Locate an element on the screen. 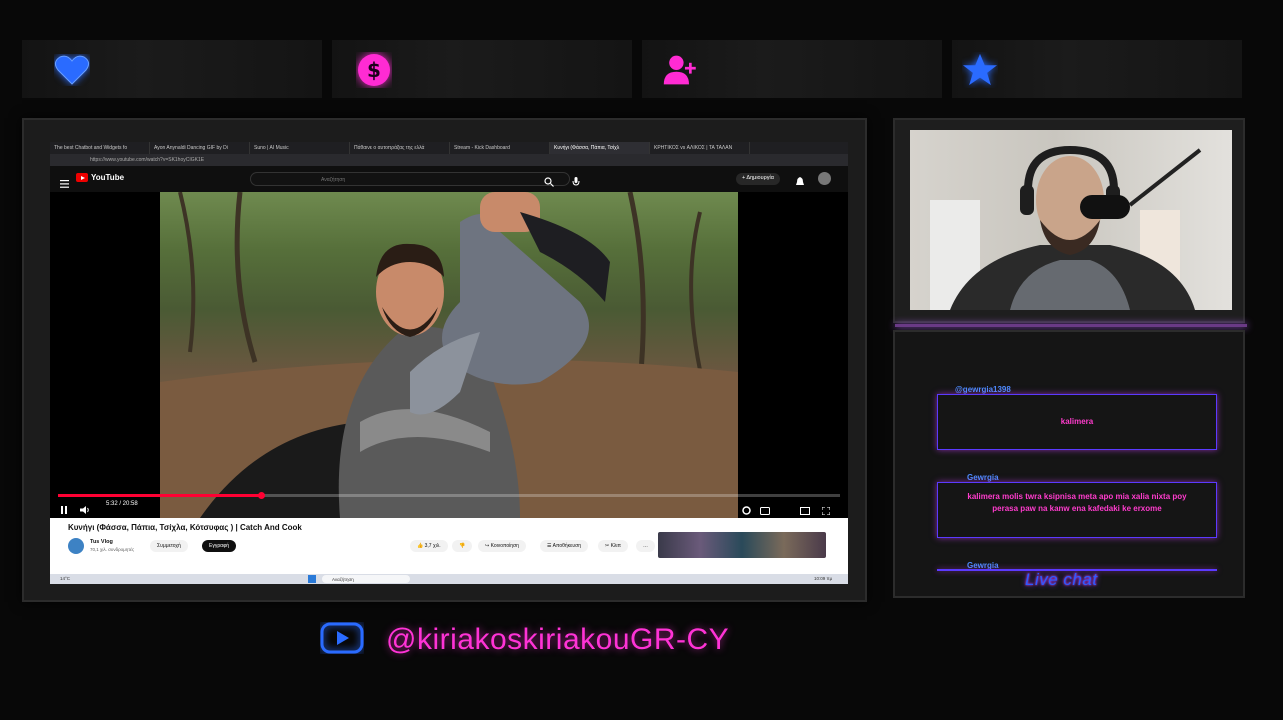 The height and width of the screenshot is (720, 1283). menu-icon is located at coordinates (64, 184).